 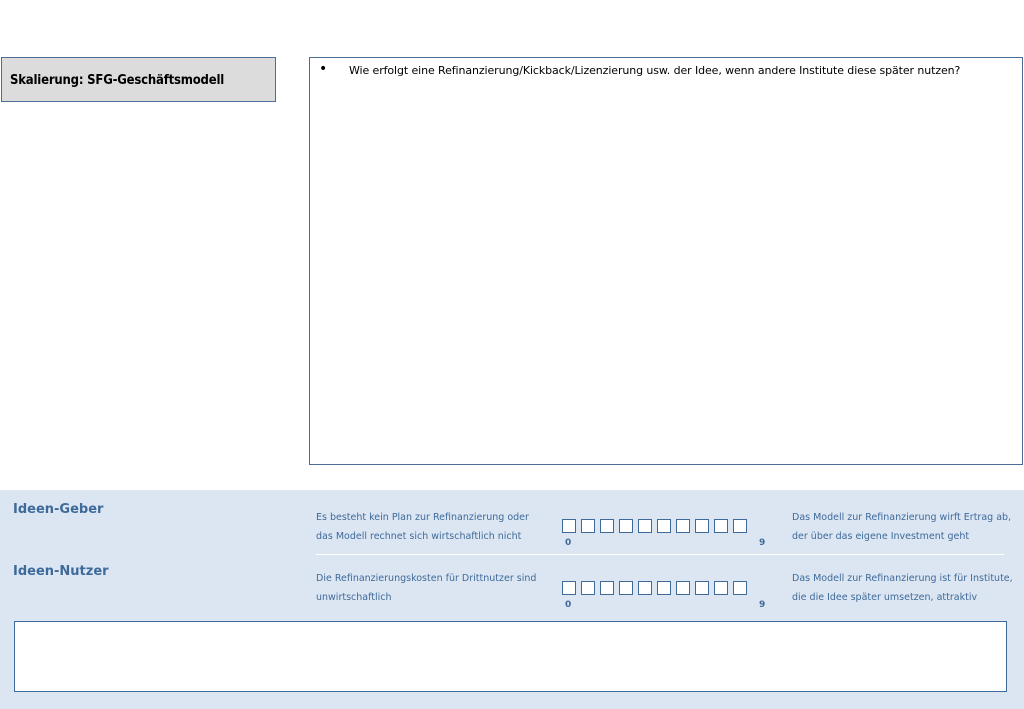 I want to click on row-label-ideen-nutzer: Ideen-Nutzer, so click(x=61, y=571).